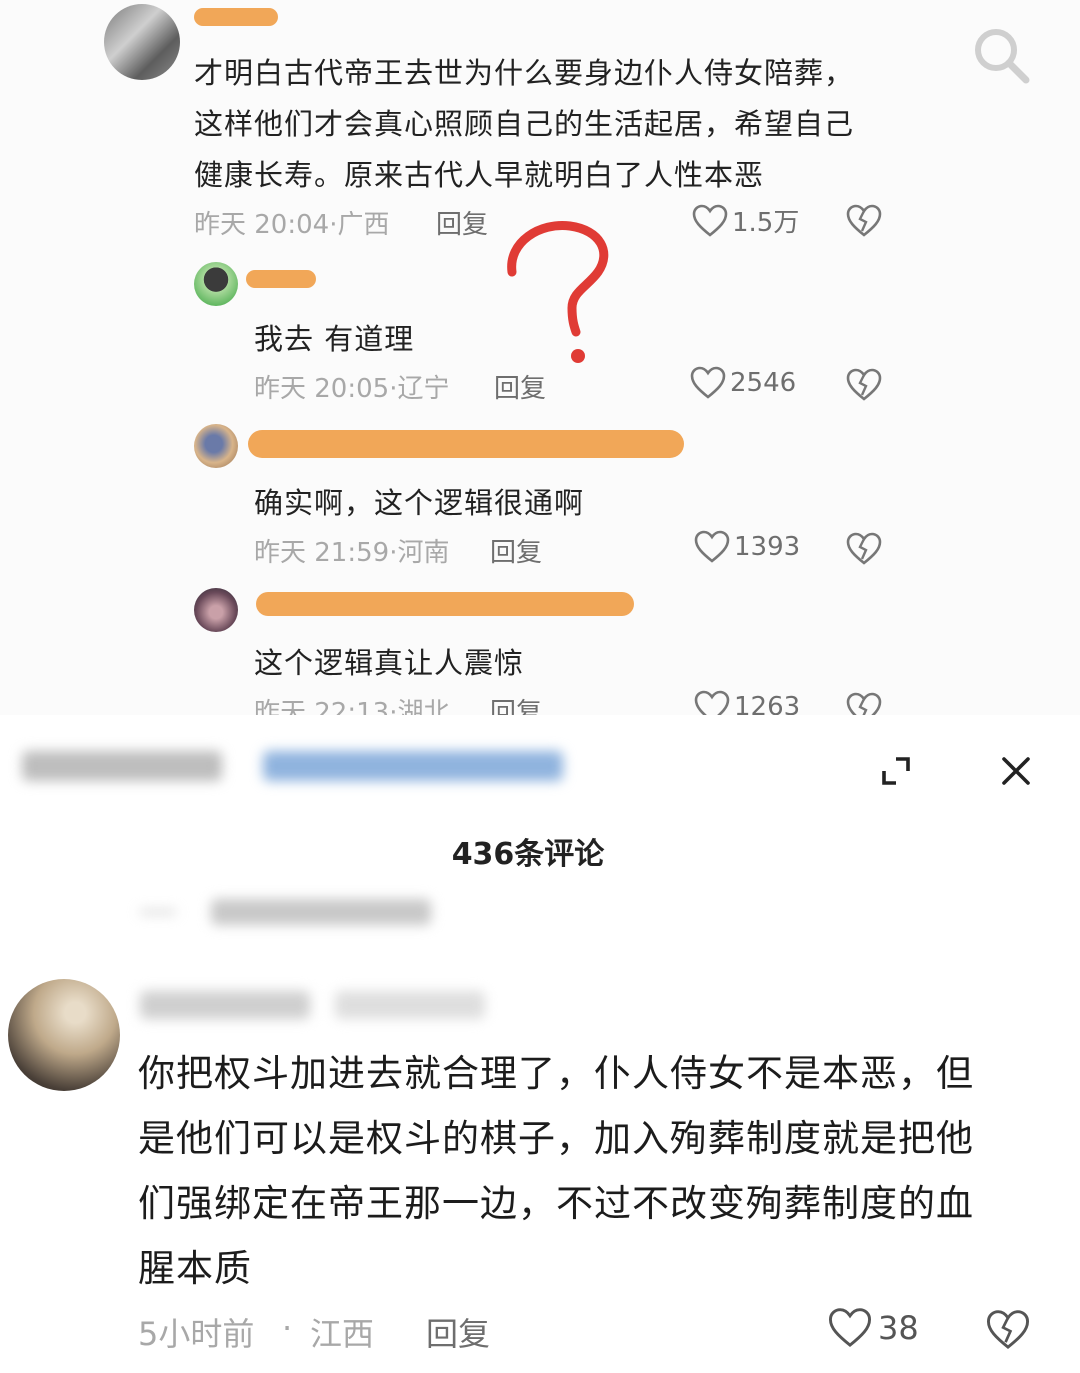 This screenshot has height=1373, width=1080. Describe the element at coordinates (896, 771) in the screenshot. I see `expand-icon` at that location.